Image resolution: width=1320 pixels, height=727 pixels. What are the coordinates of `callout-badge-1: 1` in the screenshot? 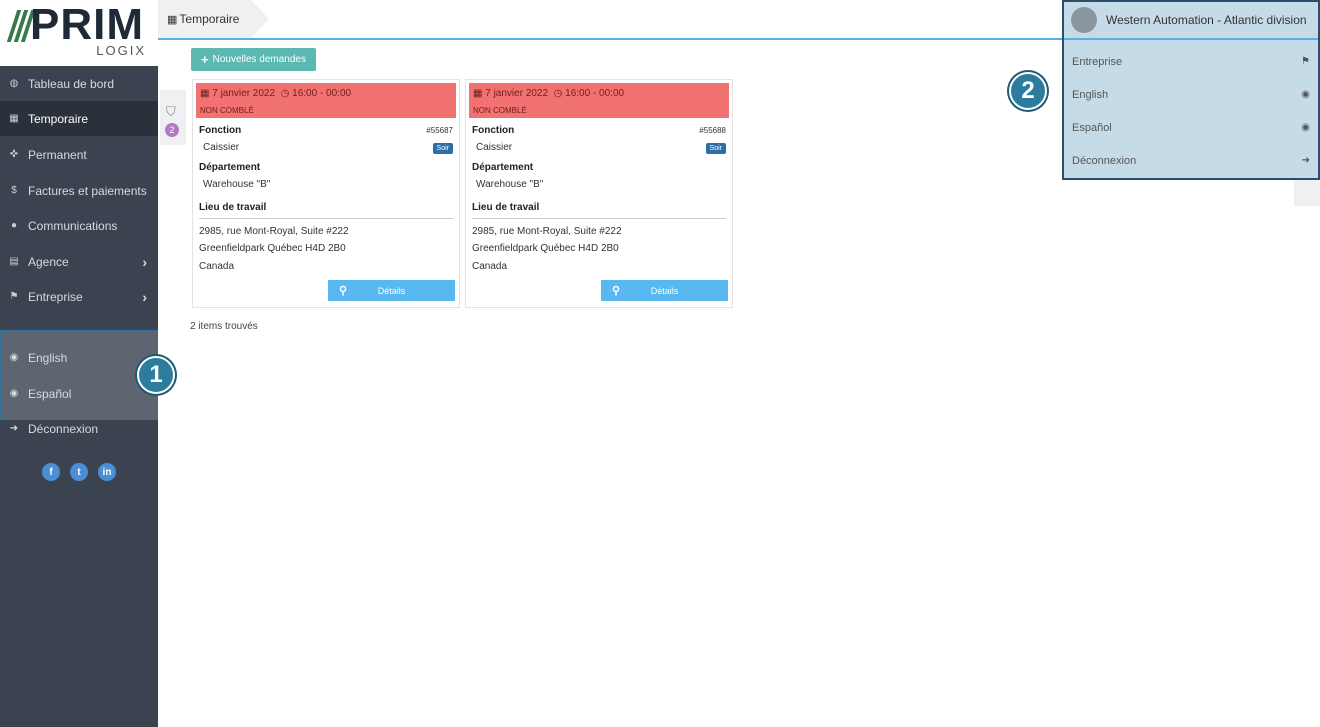 It's located at (156, 375).